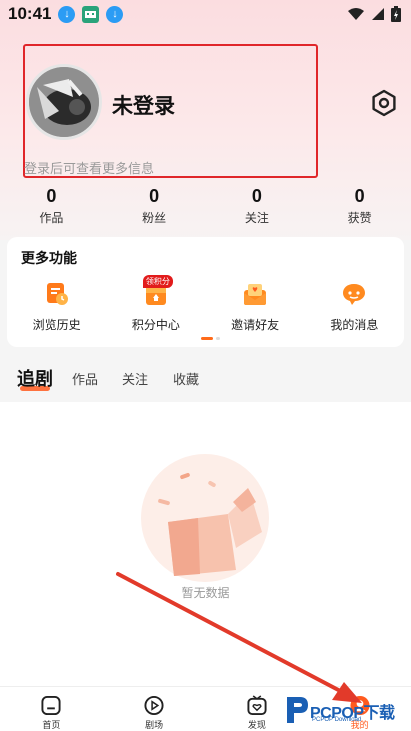 Image resolution: width=411 pixels, height=731 pixels. I want to click on function-label: 积分中心, so click(155, 325).